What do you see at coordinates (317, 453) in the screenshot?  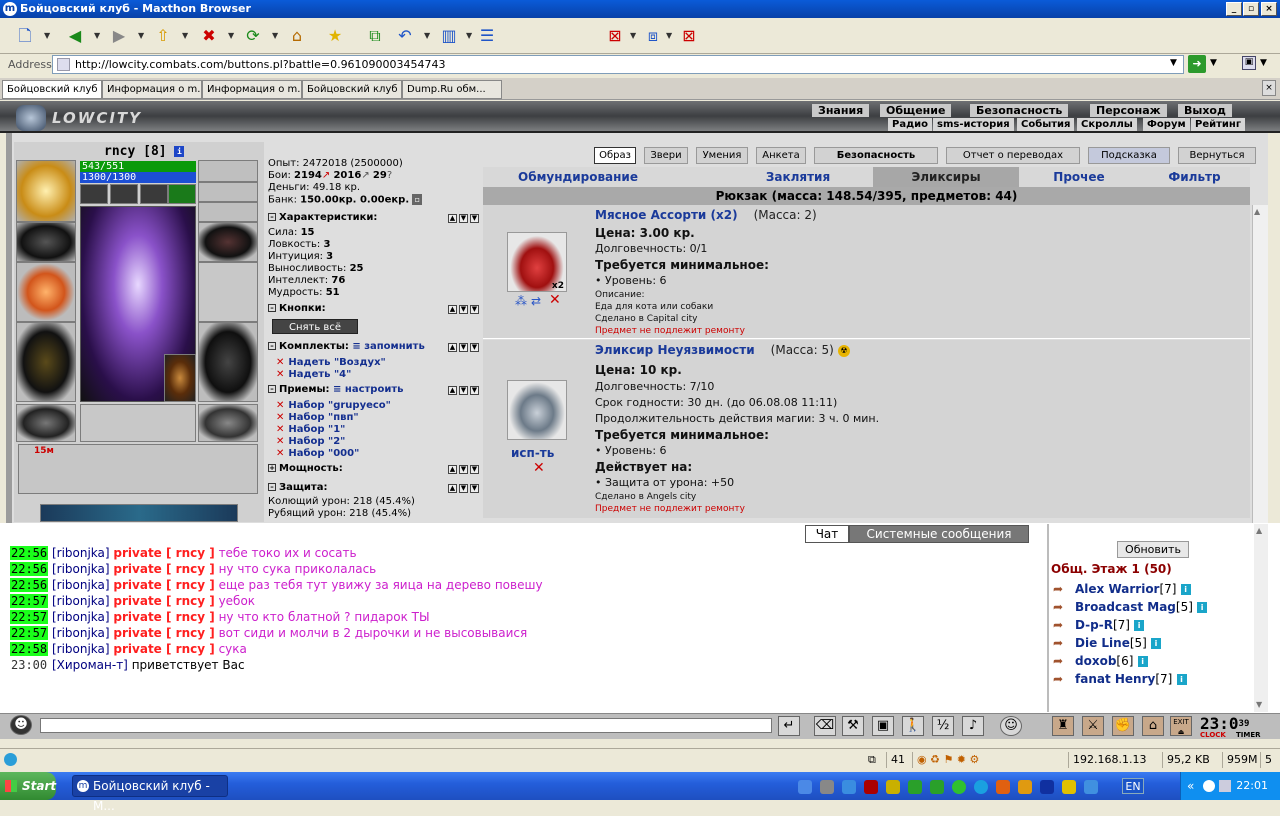 I see `trick-link-4: ✕ Набор "000"` at bounding box center [317, 453].